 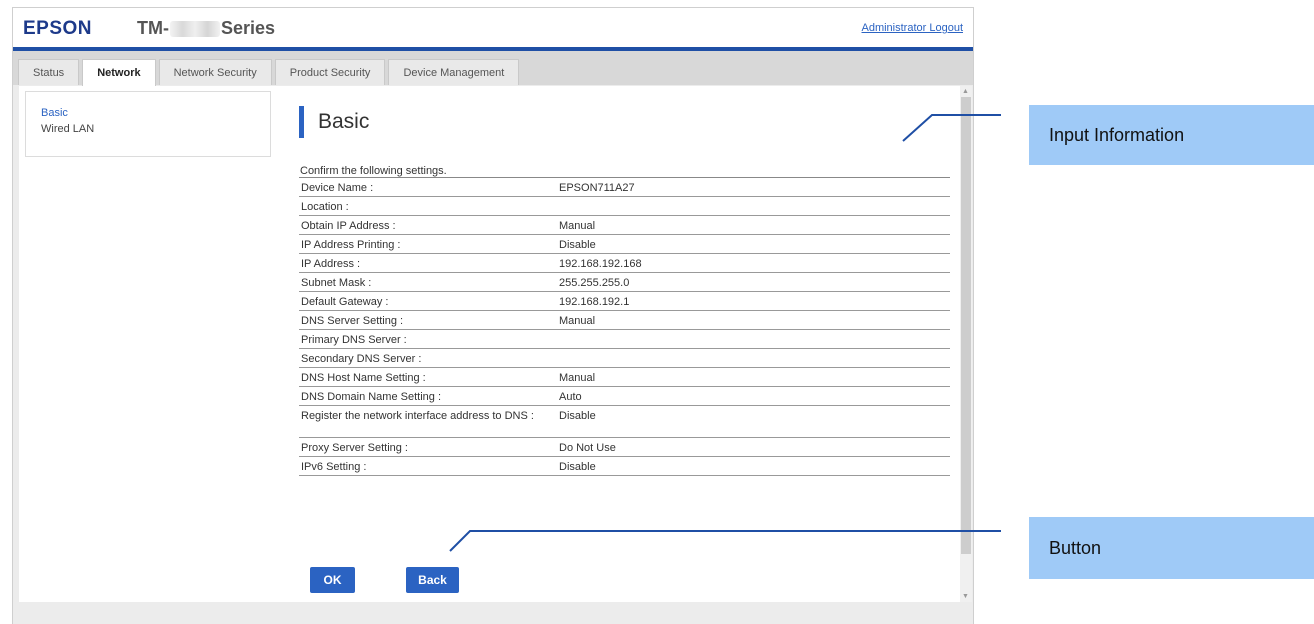 I want to click on table-row: IPv6 Setting : Disable, so click(x=624, y=466).